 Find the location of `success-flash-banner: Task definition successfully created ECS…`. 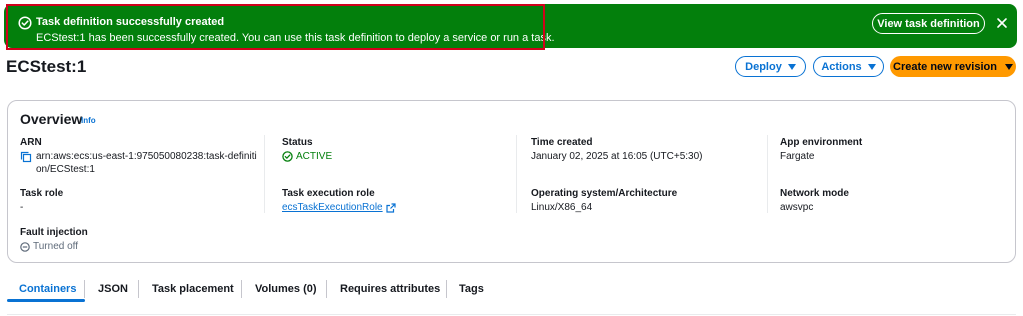

success-flash-banner: Task definition successfully created ECS… is located at coordinates (510, 26).